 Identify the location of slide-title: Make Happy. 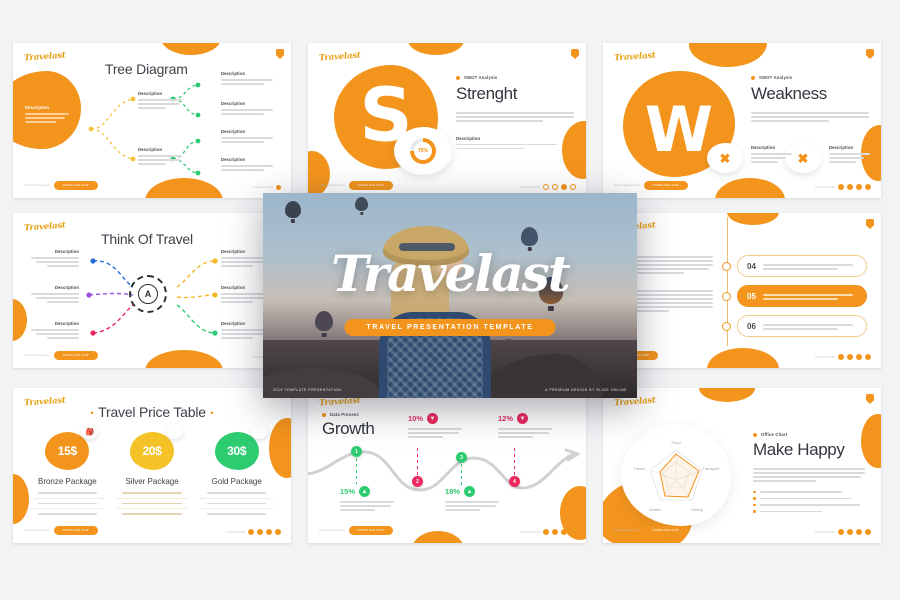
(799, 449).